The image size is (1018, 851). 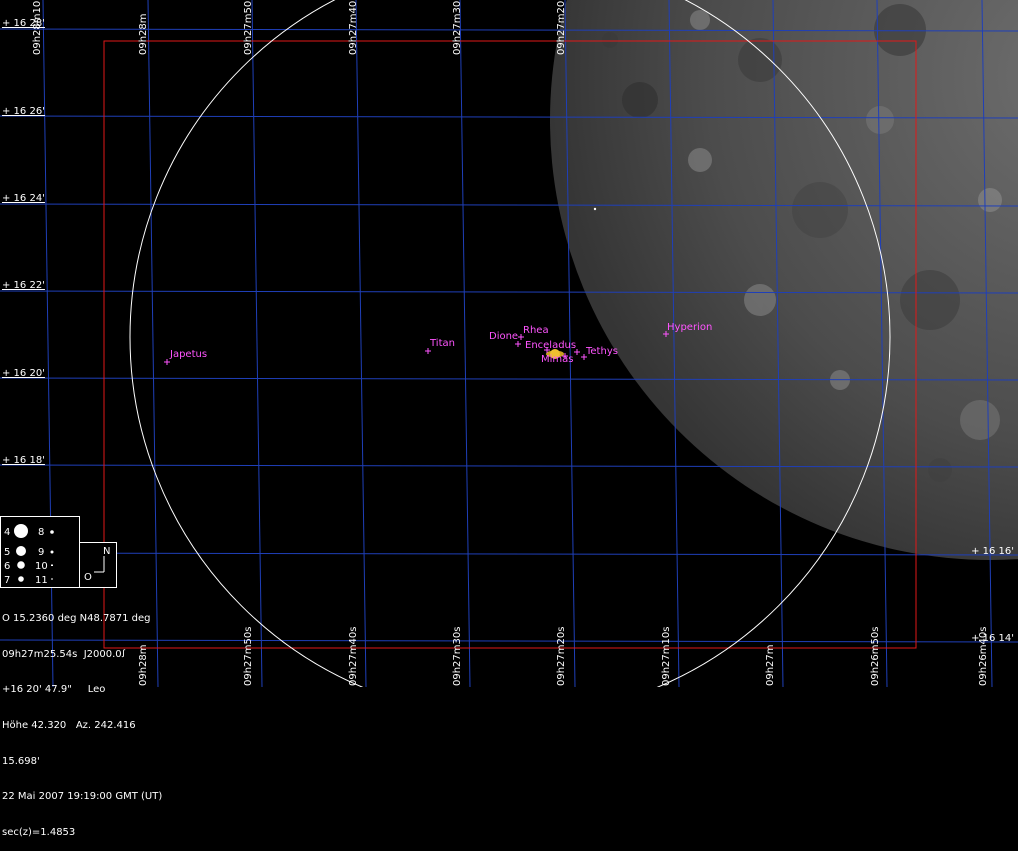 What do you see at coordinates (69, 725) in the screenshot?
I see `info-alt-az: Höhe 42.320 Az. 242.416` at bounding box center [69, 725].